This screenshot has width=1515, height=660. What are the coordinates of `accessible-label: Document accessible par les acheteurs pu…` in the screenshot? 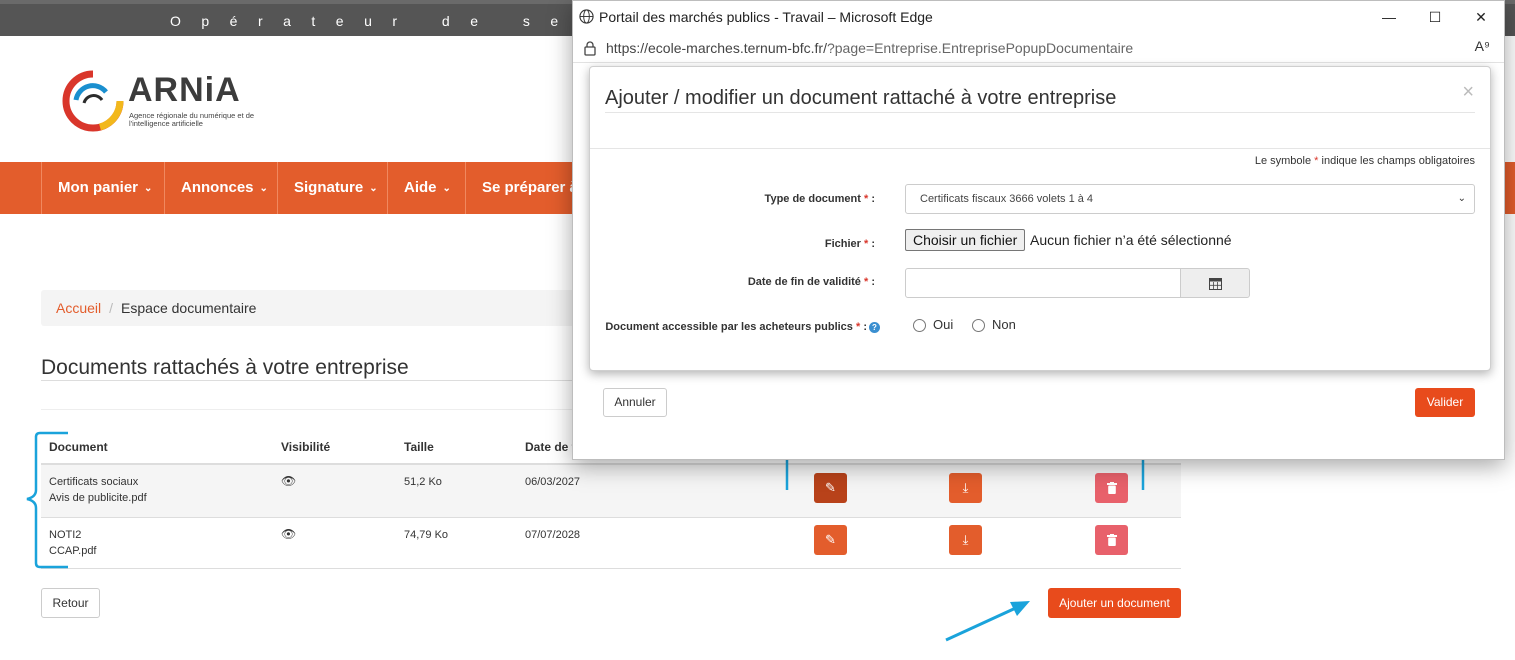 It's located at (742, 327).